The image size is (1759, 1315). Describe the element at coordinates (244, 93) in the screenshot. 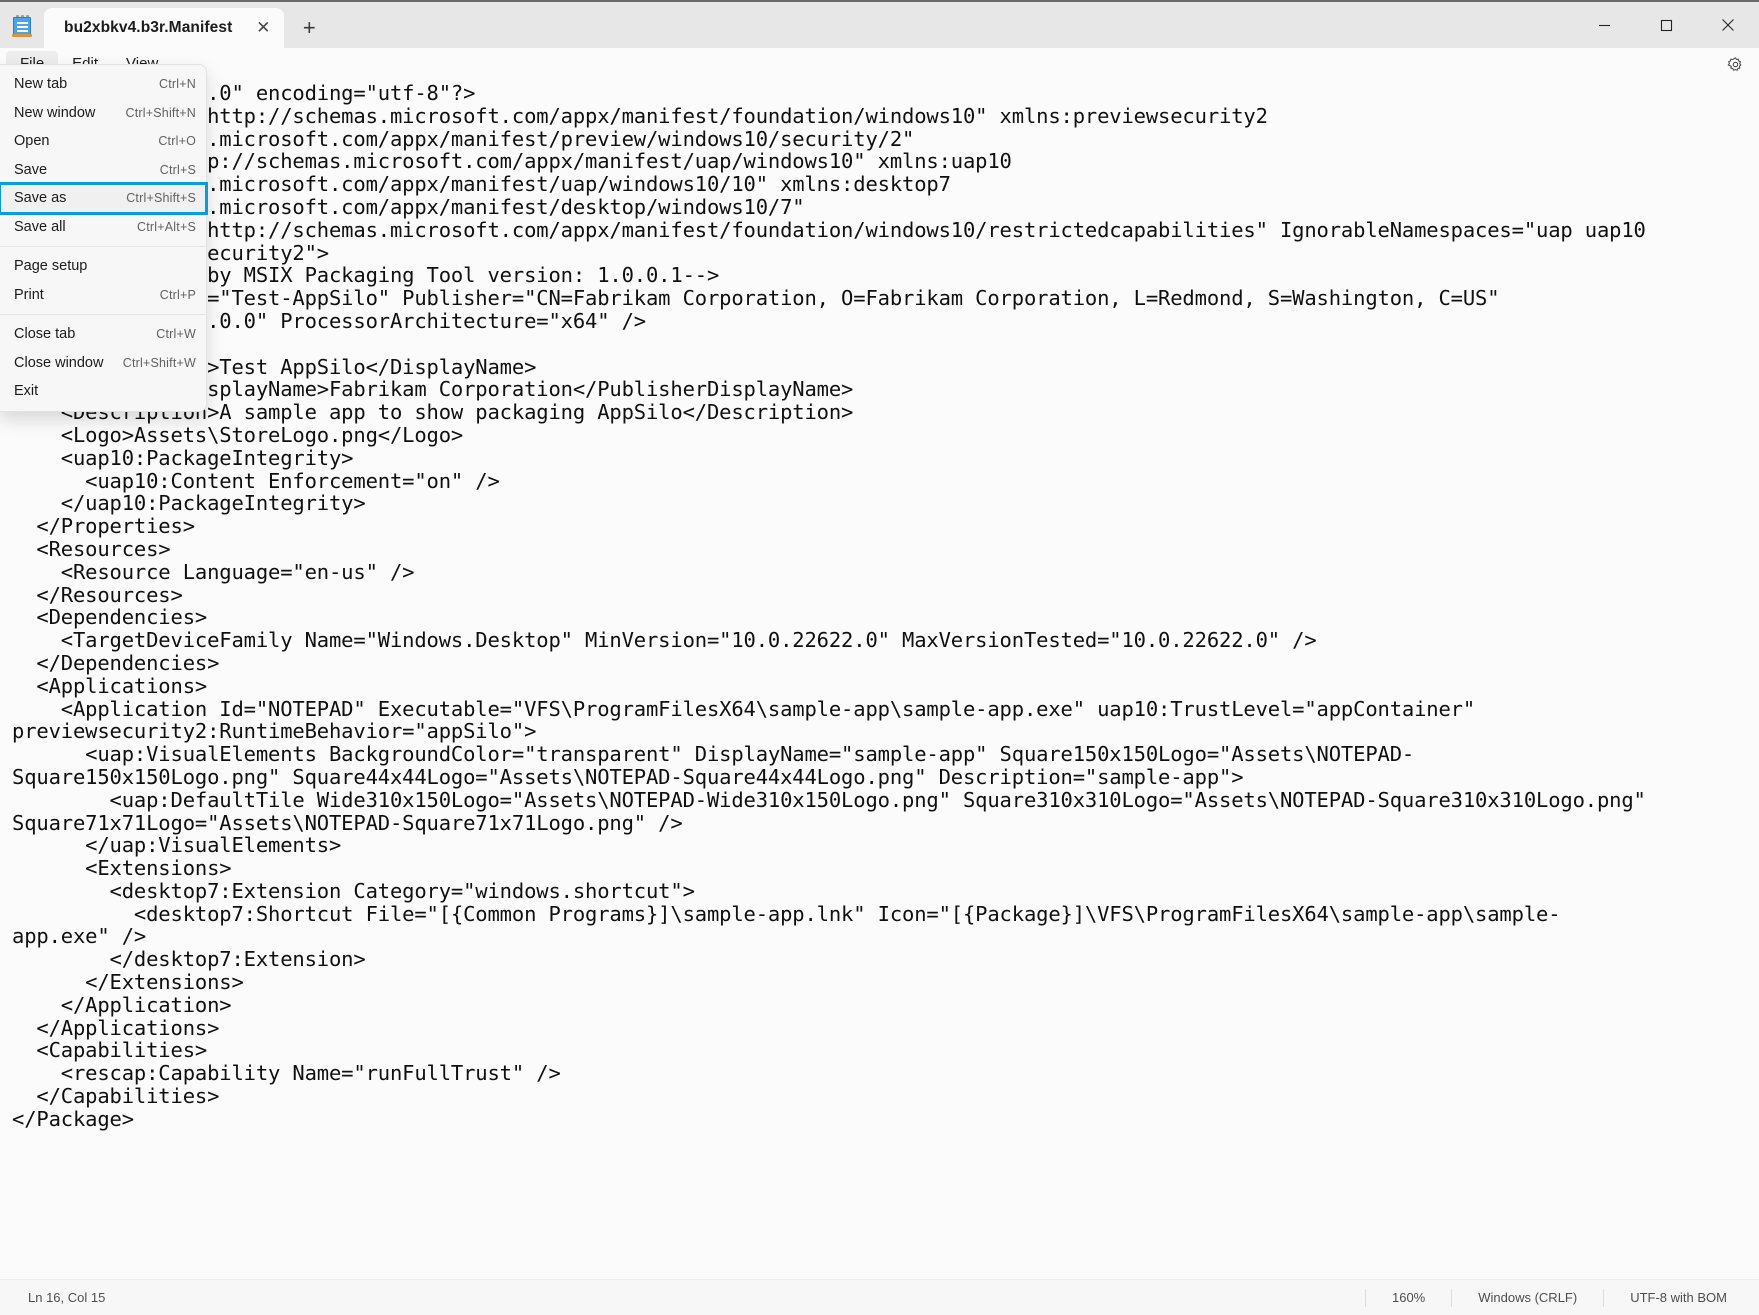

I see `editor-line: <?xml version="1.0" encoding="utf-8"?>` at that location.